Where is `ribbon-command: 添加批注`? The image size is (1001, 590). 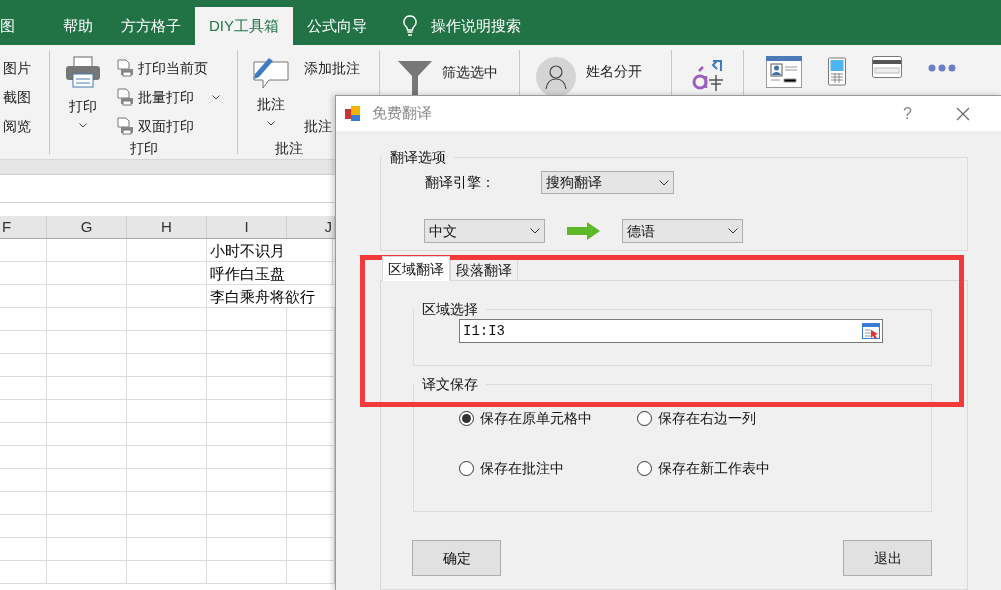
ribbon-command: 添加批注 is located at coordinates (332, 68).